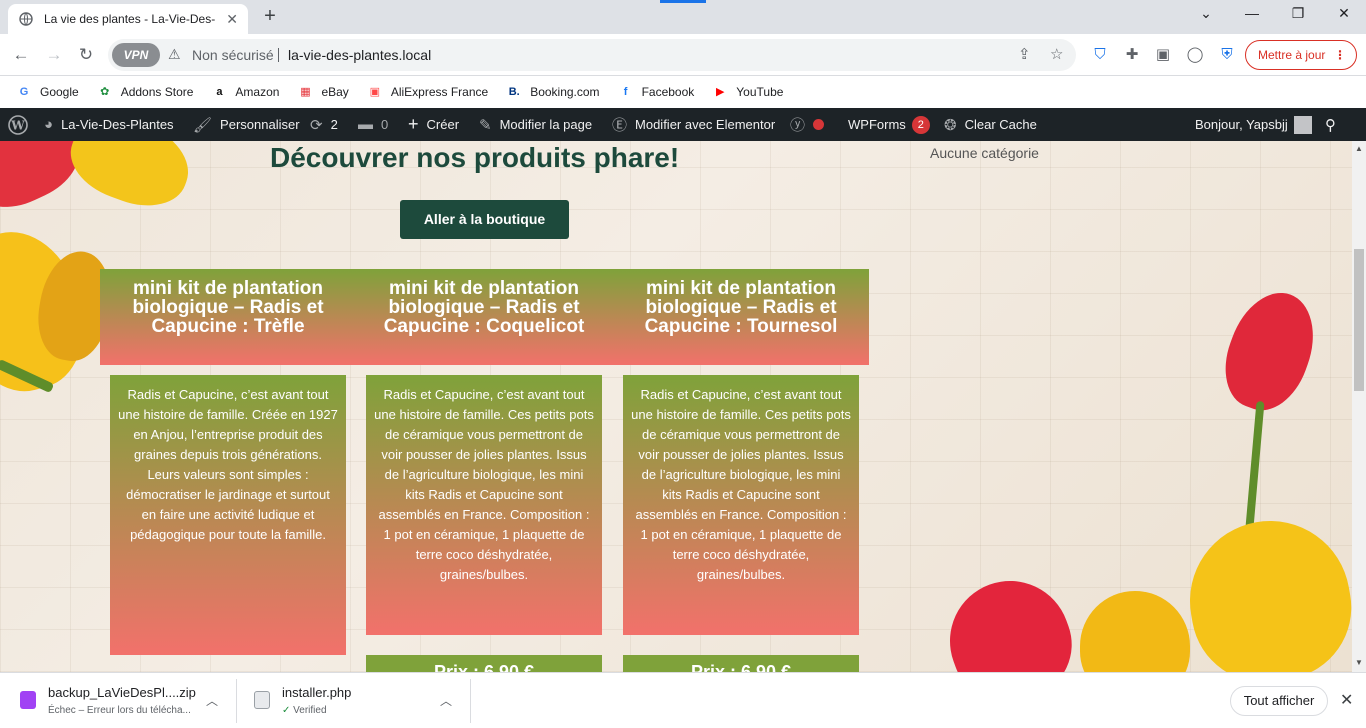 The width and height of the screenshot is (1366, 728). I want to click on comment-icon: ▬, so click(365, 124).